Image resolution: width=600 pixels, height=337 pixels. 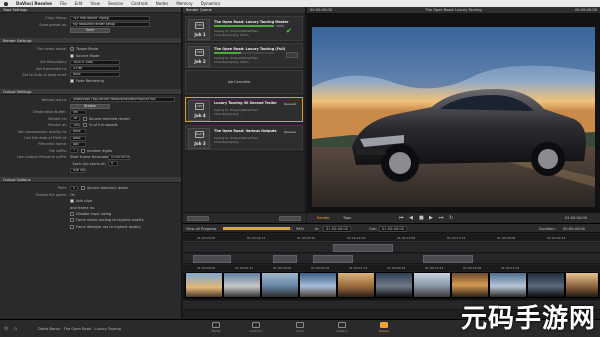 What do you see at coordinates (441, 218) in the screenshot?
I see `skip-forward-icon: ⏭` at bounding box center [441, 218].